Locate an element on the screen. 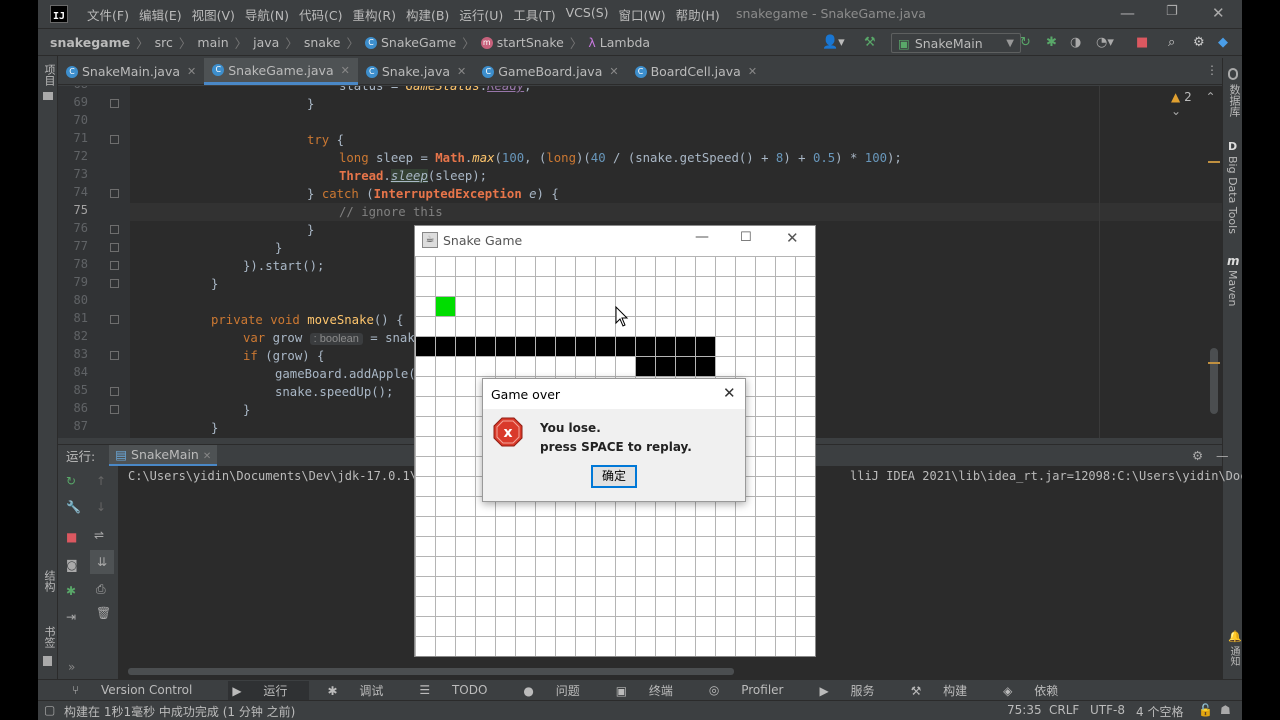 Image resolution: width=1280 pixels, height=720 pixels. up-arrow-icon: ↑ is located at coordinates (101, 481).